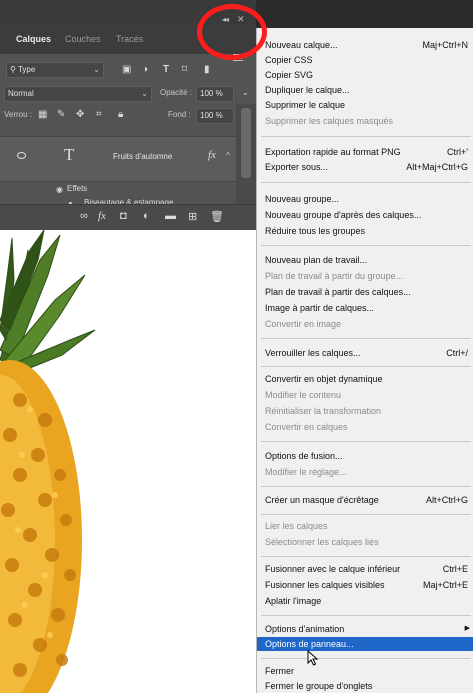 This screenshot has width=473, height=698. I want to click on menu-item-close-tab-group: Fermer le groupe d'onglets, so click(368, 686).